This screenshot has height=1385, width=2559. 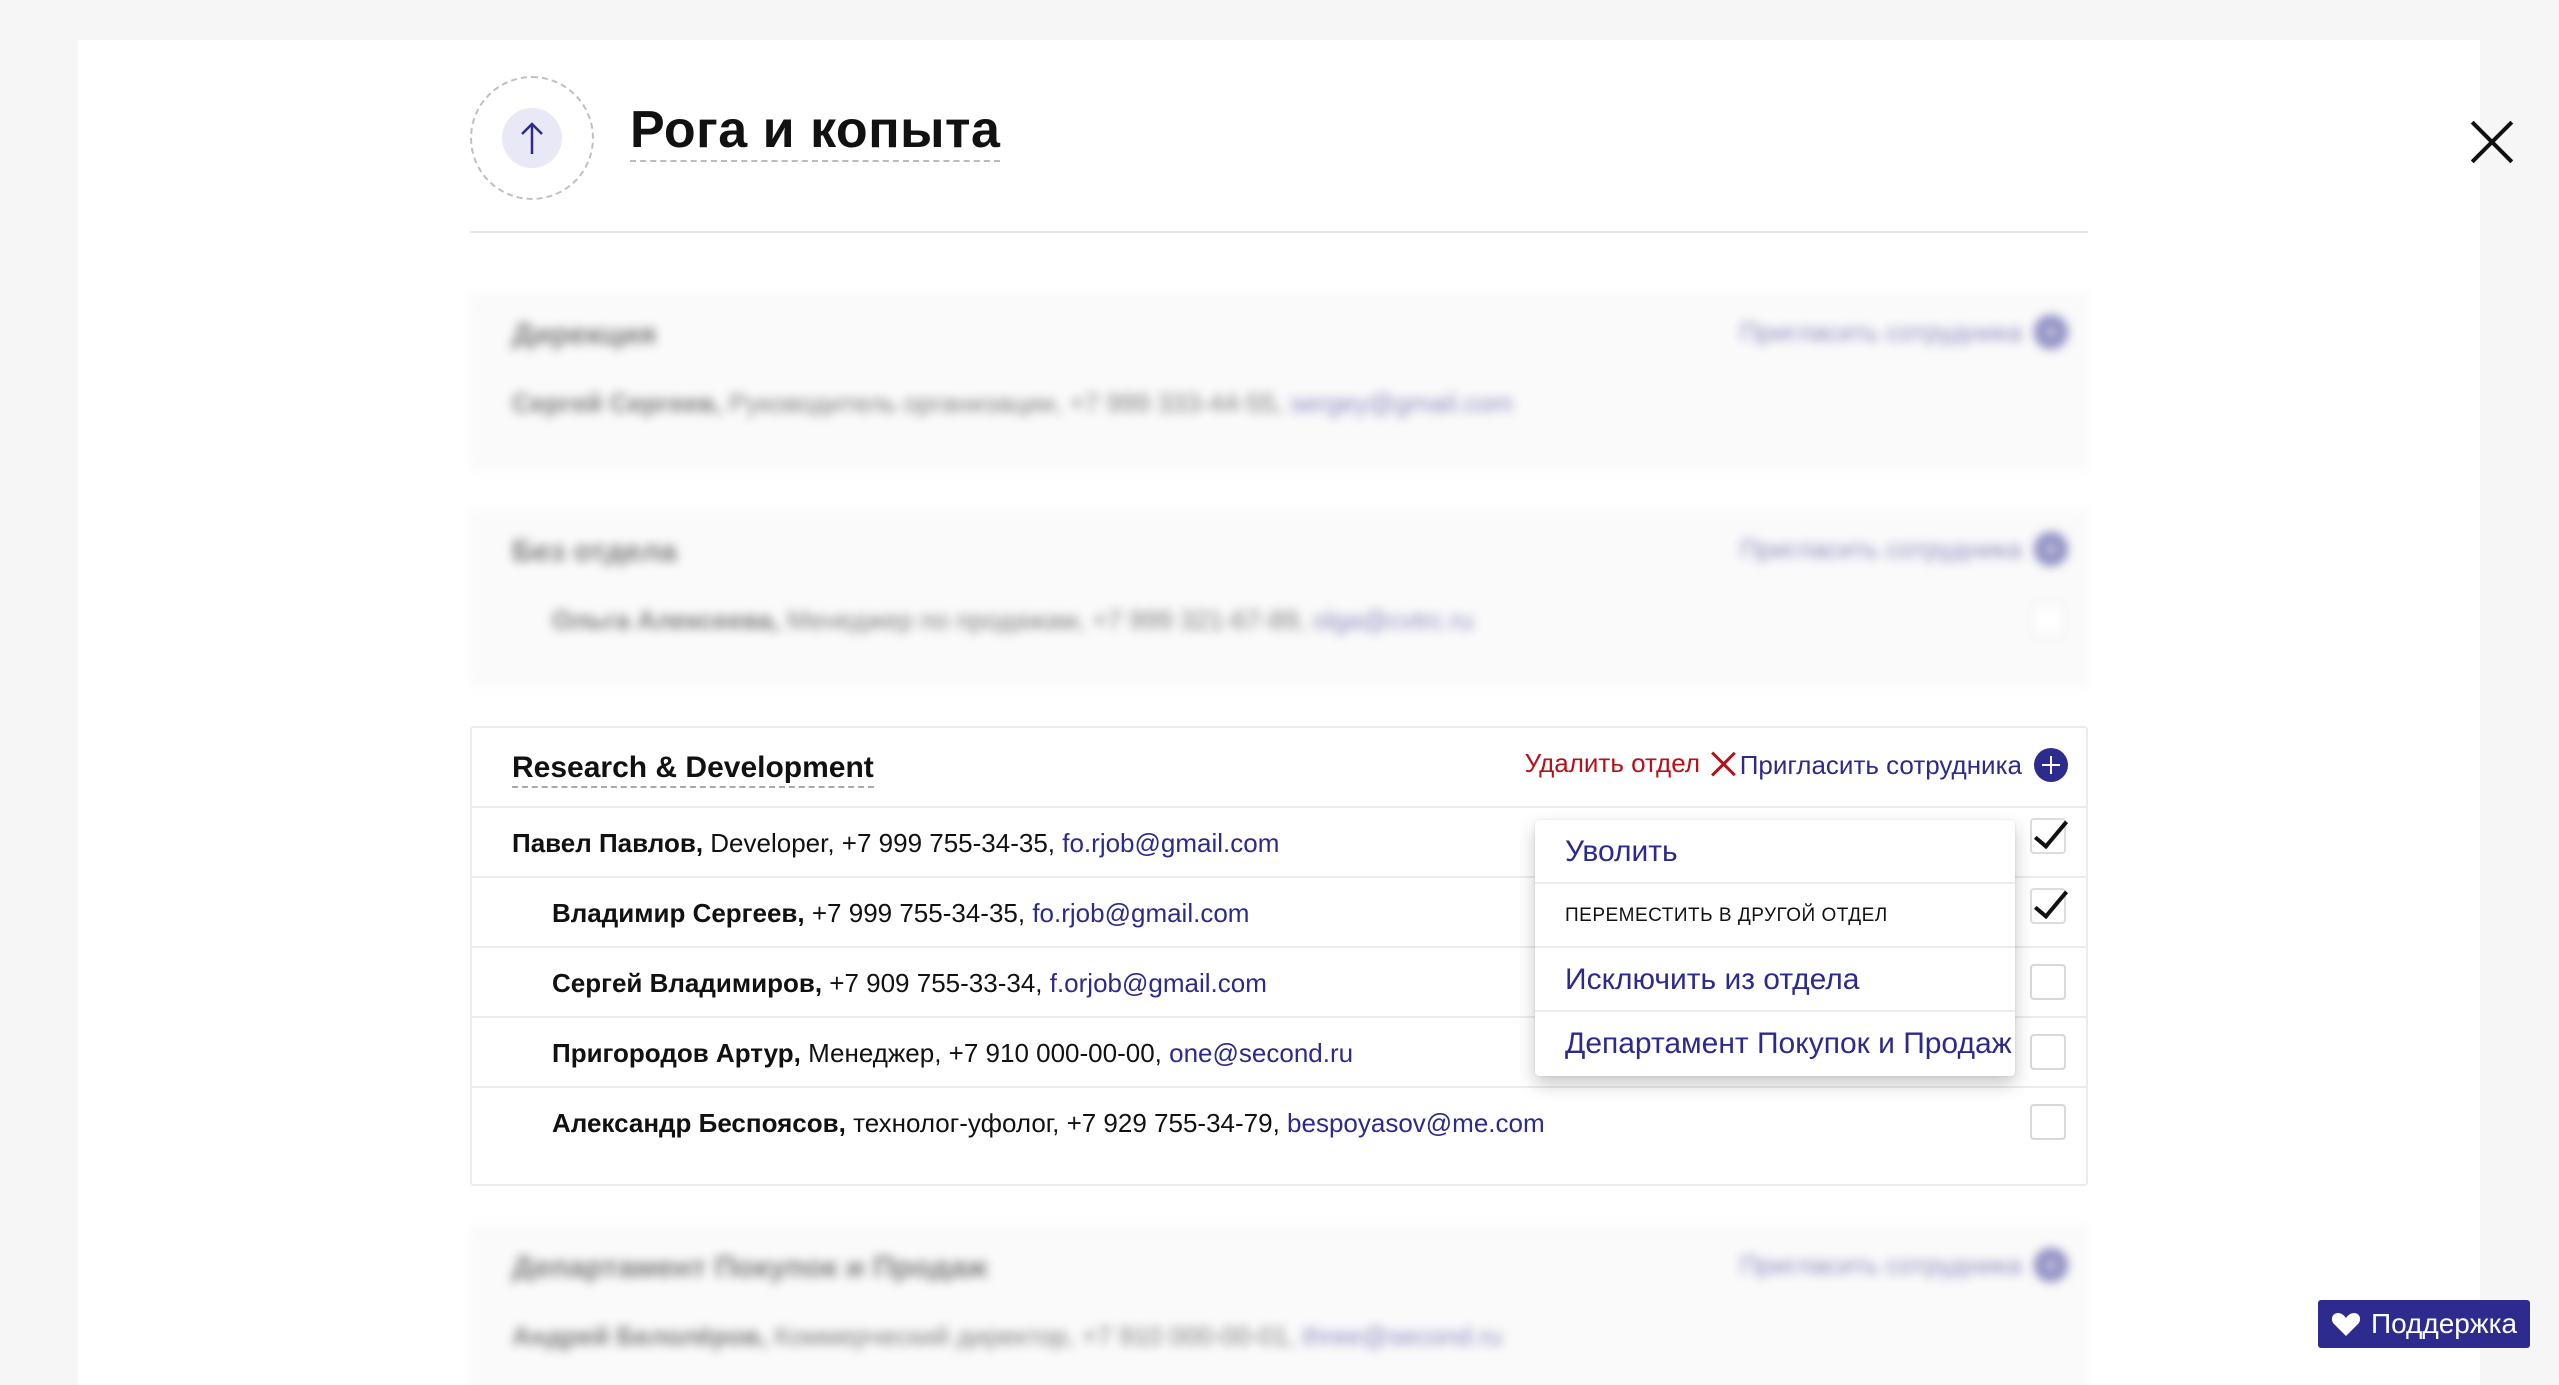 I want to click on arrow-up-icon, so click(x=532, y=138).